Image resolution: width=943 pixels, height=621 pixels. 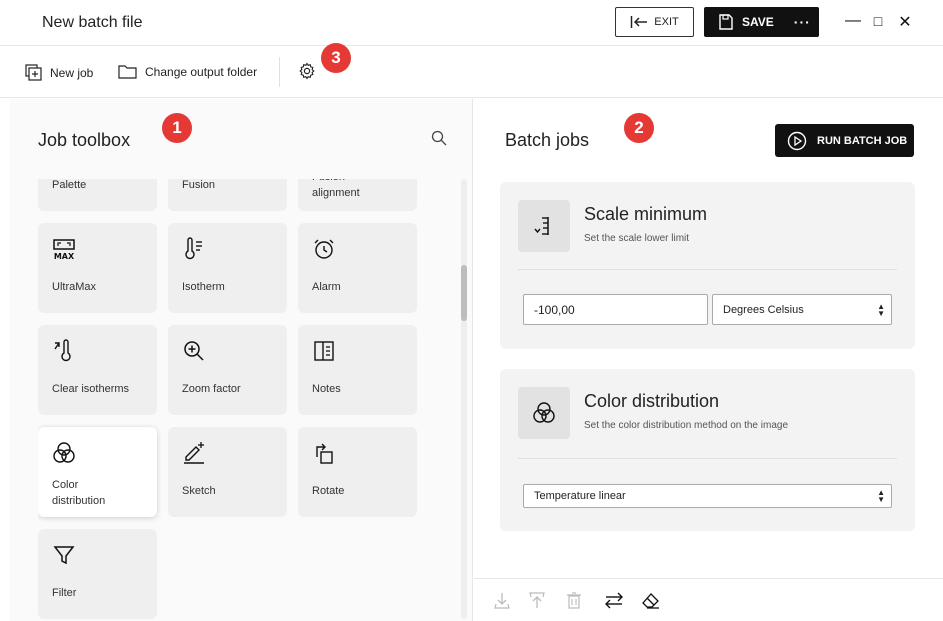 What do you see at coordinates (64, 250) in the screenshot?
I see `ultramax-icon: MAX` at bounding box center [64, 250].